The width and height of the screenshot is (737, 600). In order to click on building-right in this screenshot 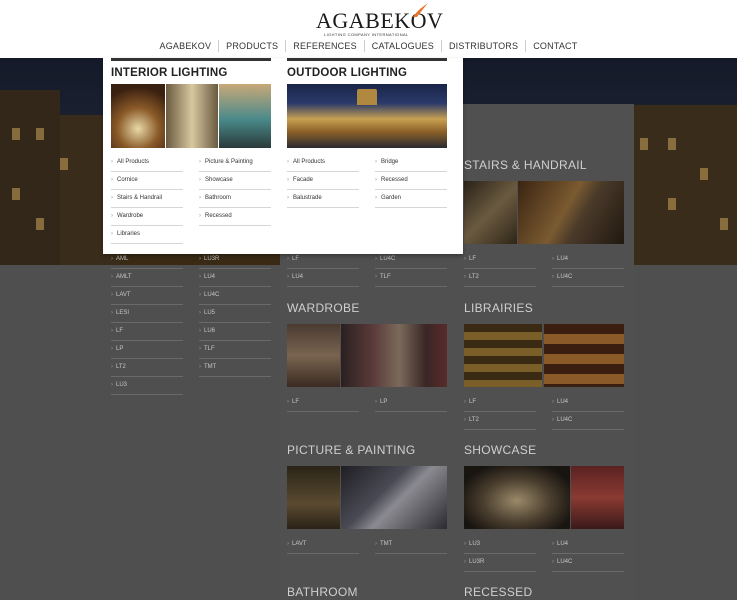, I will do `click(678, 185)`.